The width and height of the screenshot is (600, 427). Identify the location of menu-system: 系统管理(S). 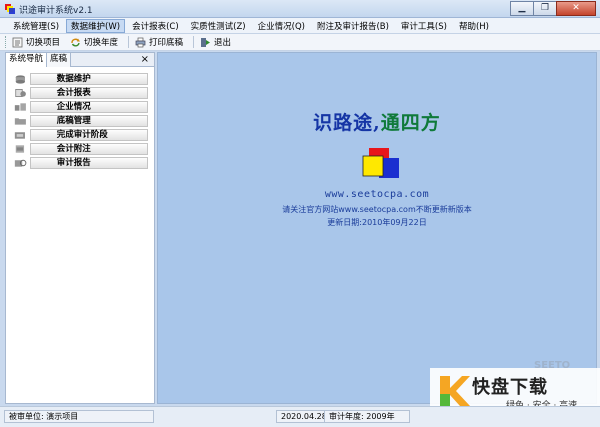
(36, 26).